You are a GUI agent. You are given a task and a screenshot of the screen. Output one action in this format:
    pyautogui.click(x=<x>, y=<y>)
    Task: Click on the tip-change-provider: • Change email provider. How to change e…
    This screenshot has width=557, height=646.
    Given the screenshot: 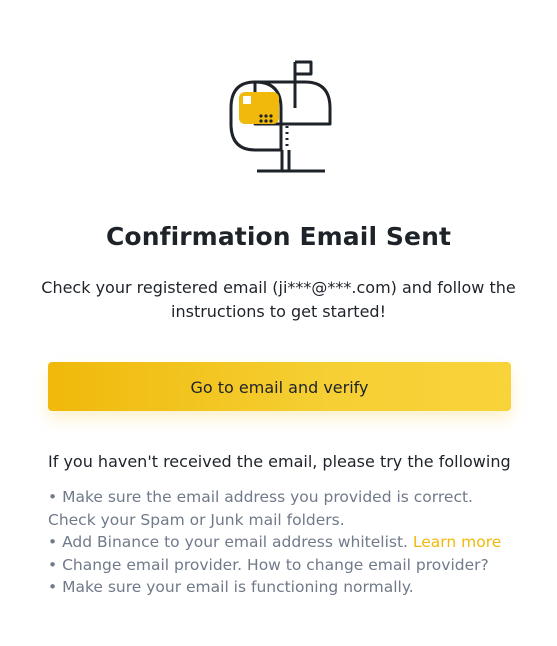 What is the action you would take?
    pyautogui.click(x=288, y=565)
    